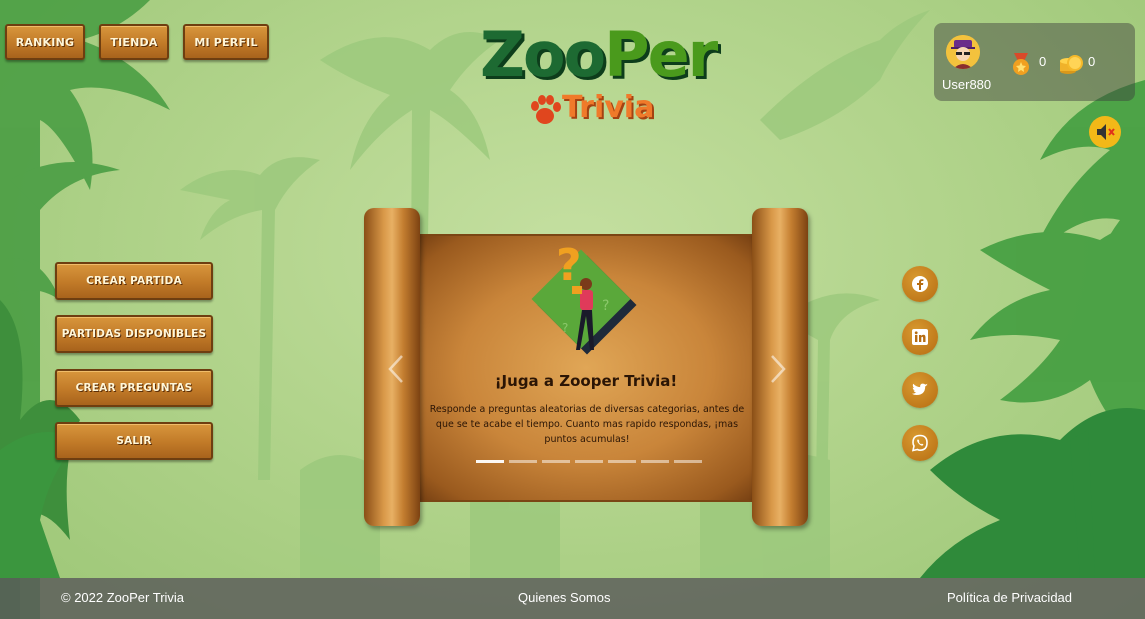 This screenshot has width=1145, height=619. What do you see at coordinates (1071, 64) in the screenshot?
I see `coins-icon` at bounding box center [1071, 64].